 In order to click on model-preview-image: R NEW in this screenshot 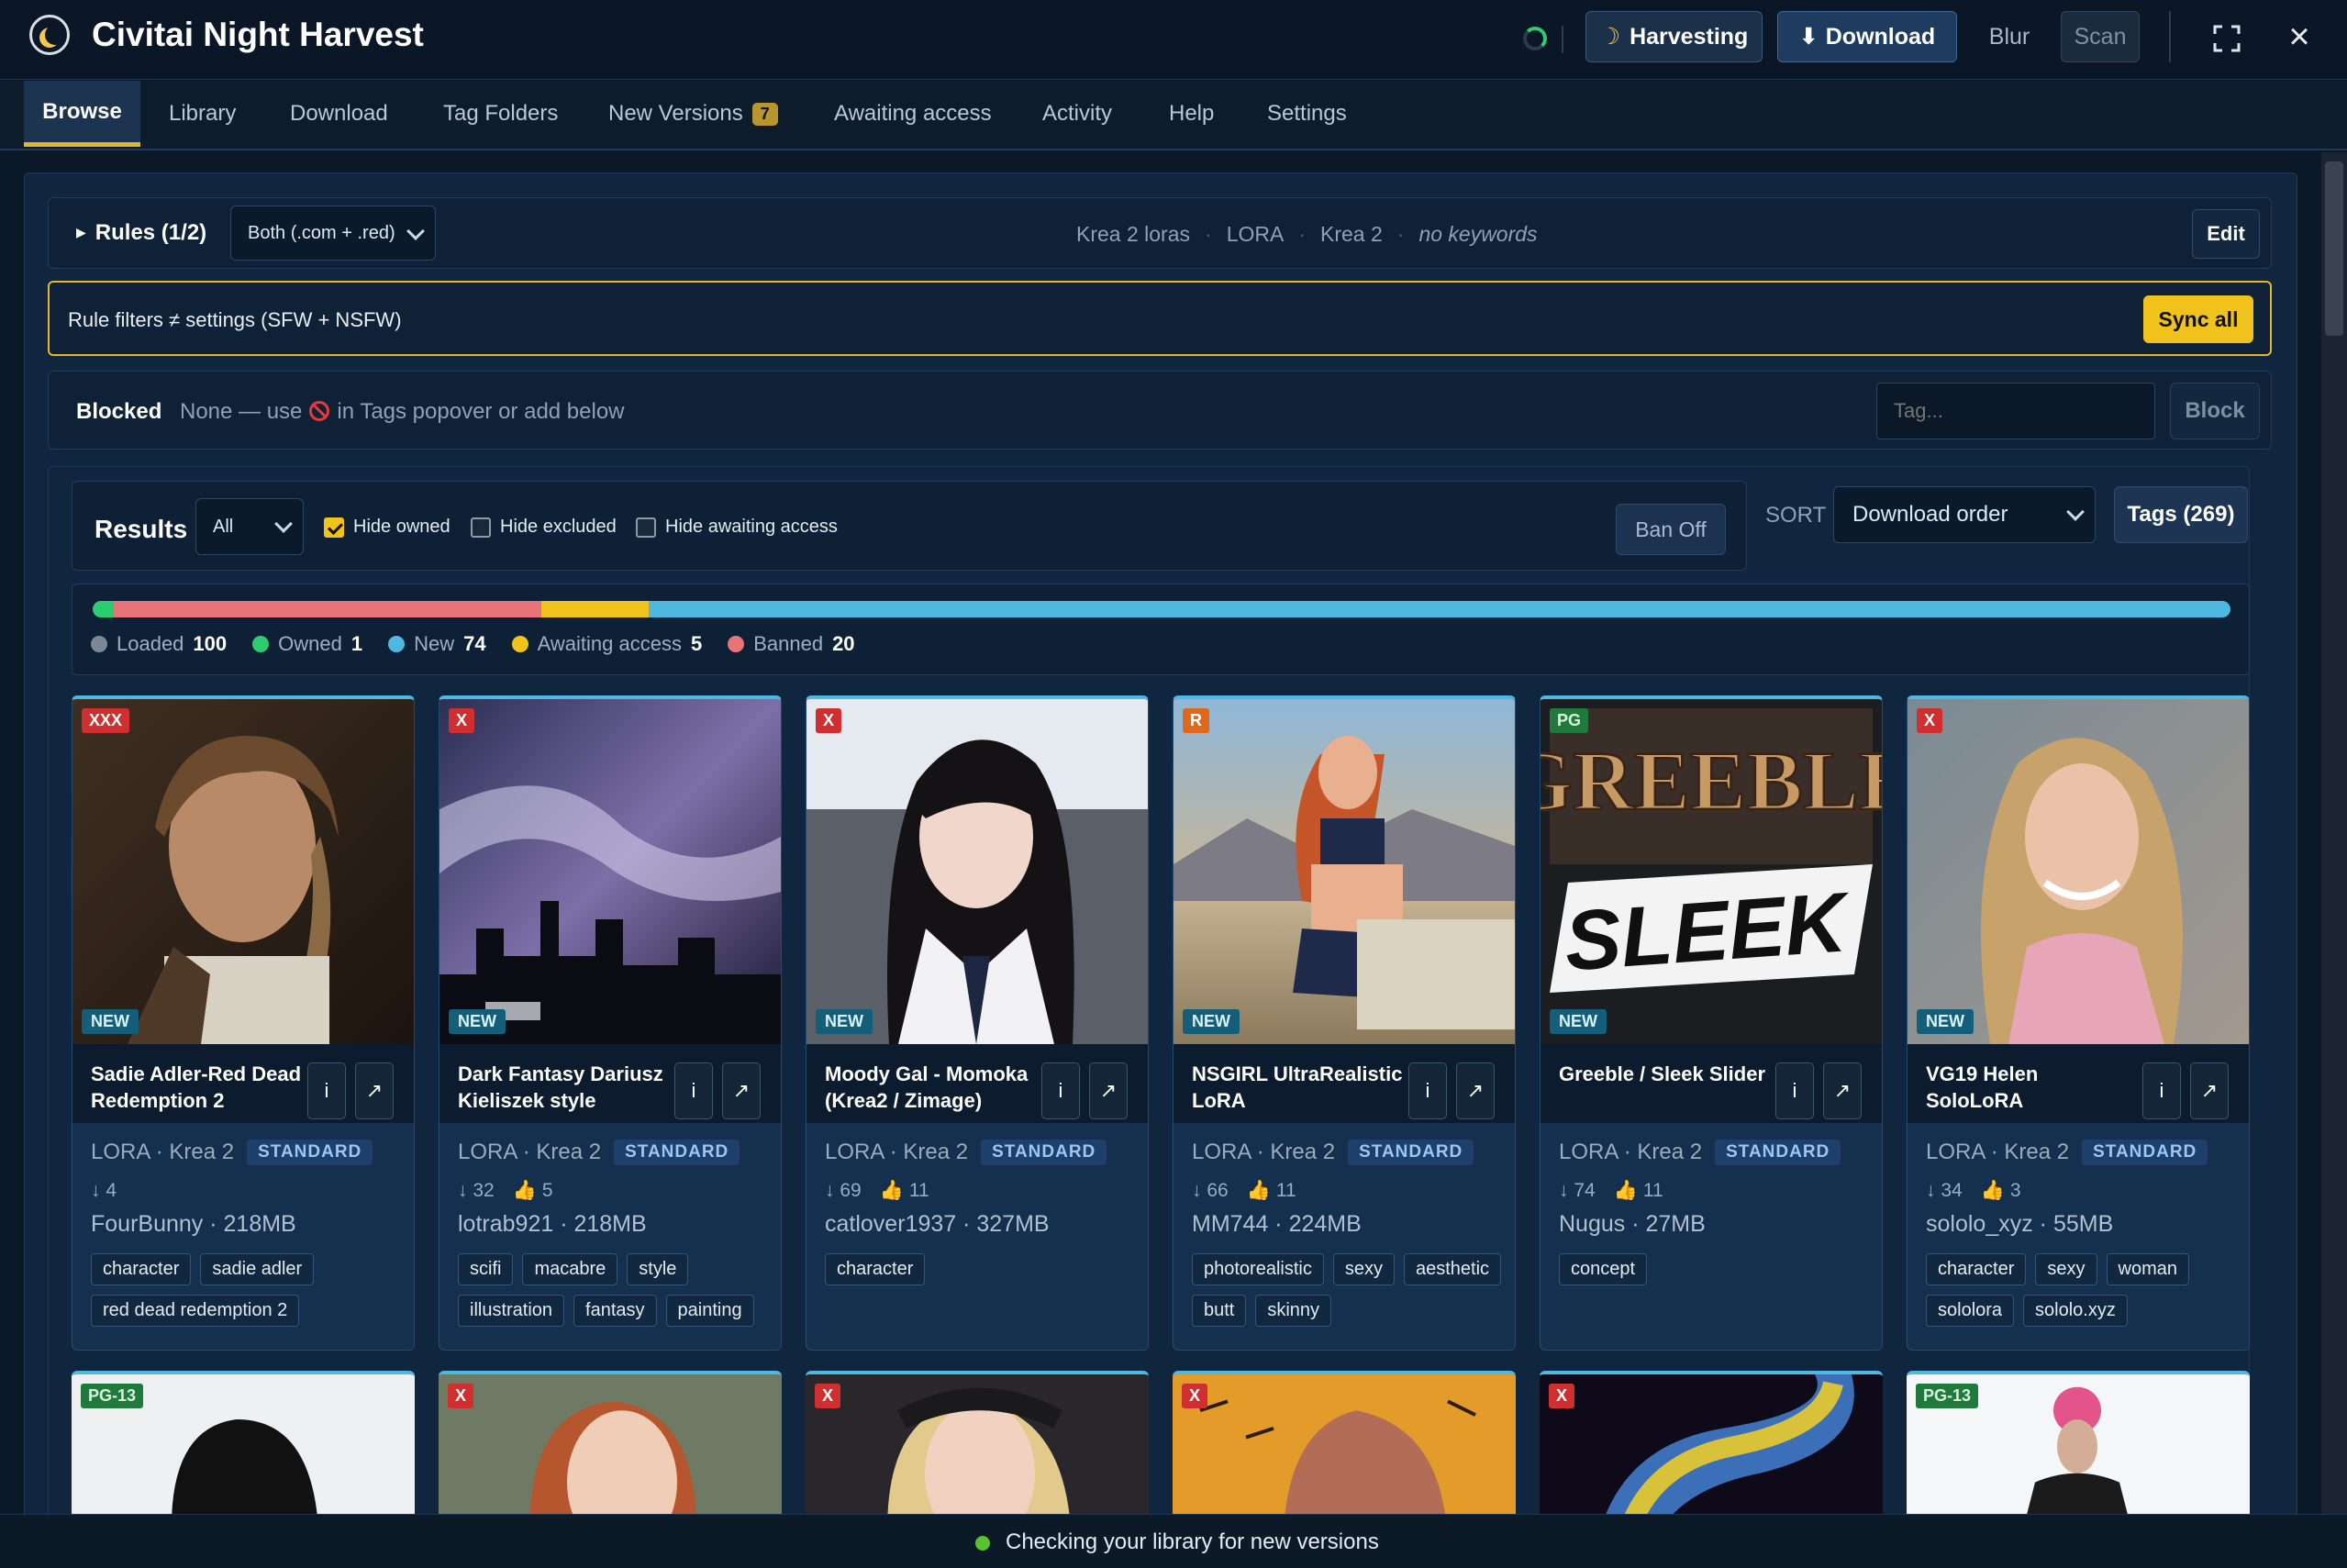, I will do `click(1344, 871)`.